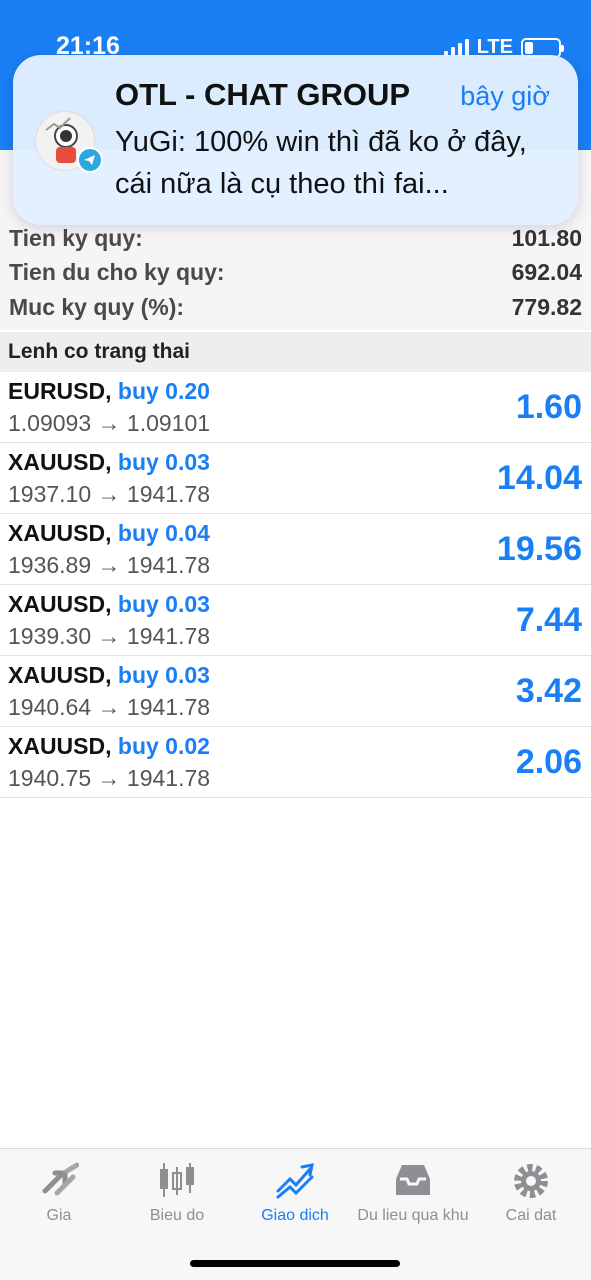 The image size is (591, 1280). What do you see at coordinates (548, 691) in the screenshot?
I see `order-profit: 3.42` at bounding box center [548, 691].